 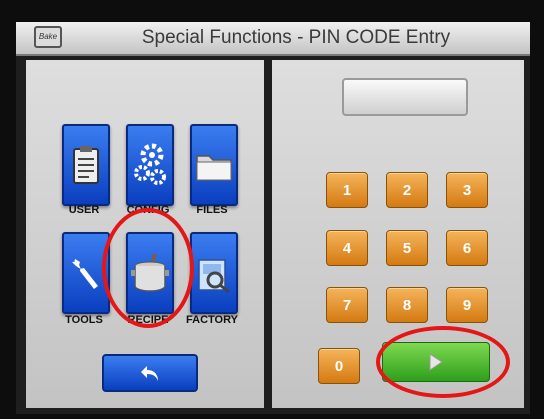 I want to click on brand-logo: Bake, so click(x=48, y=37).